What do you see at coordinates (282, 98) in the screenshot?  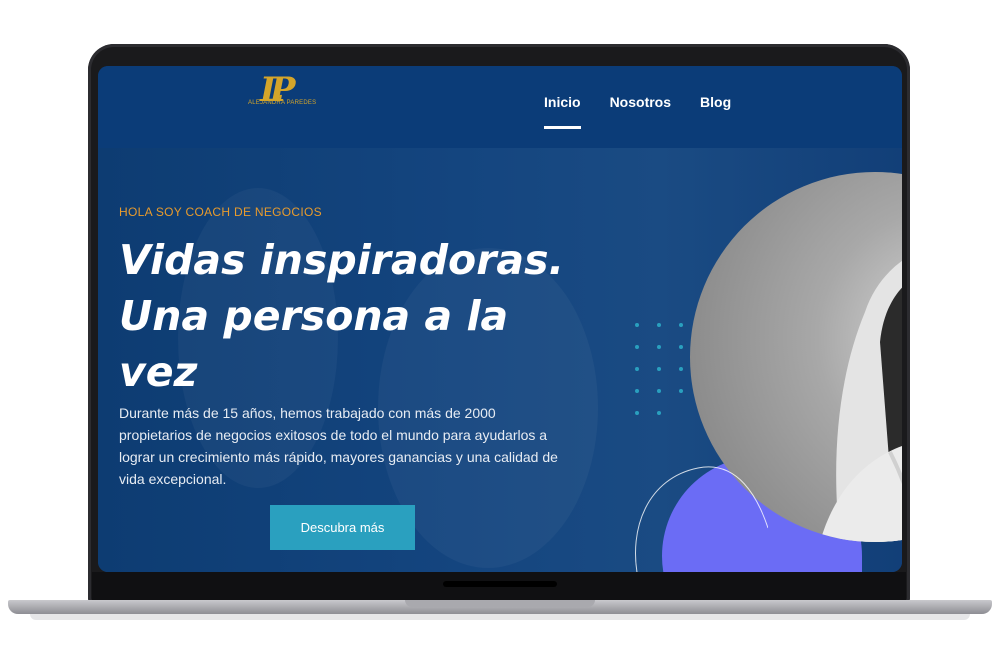 I see `site-logo: LP ALEJANDRA PAREDES` at bounding box center [282, 98].